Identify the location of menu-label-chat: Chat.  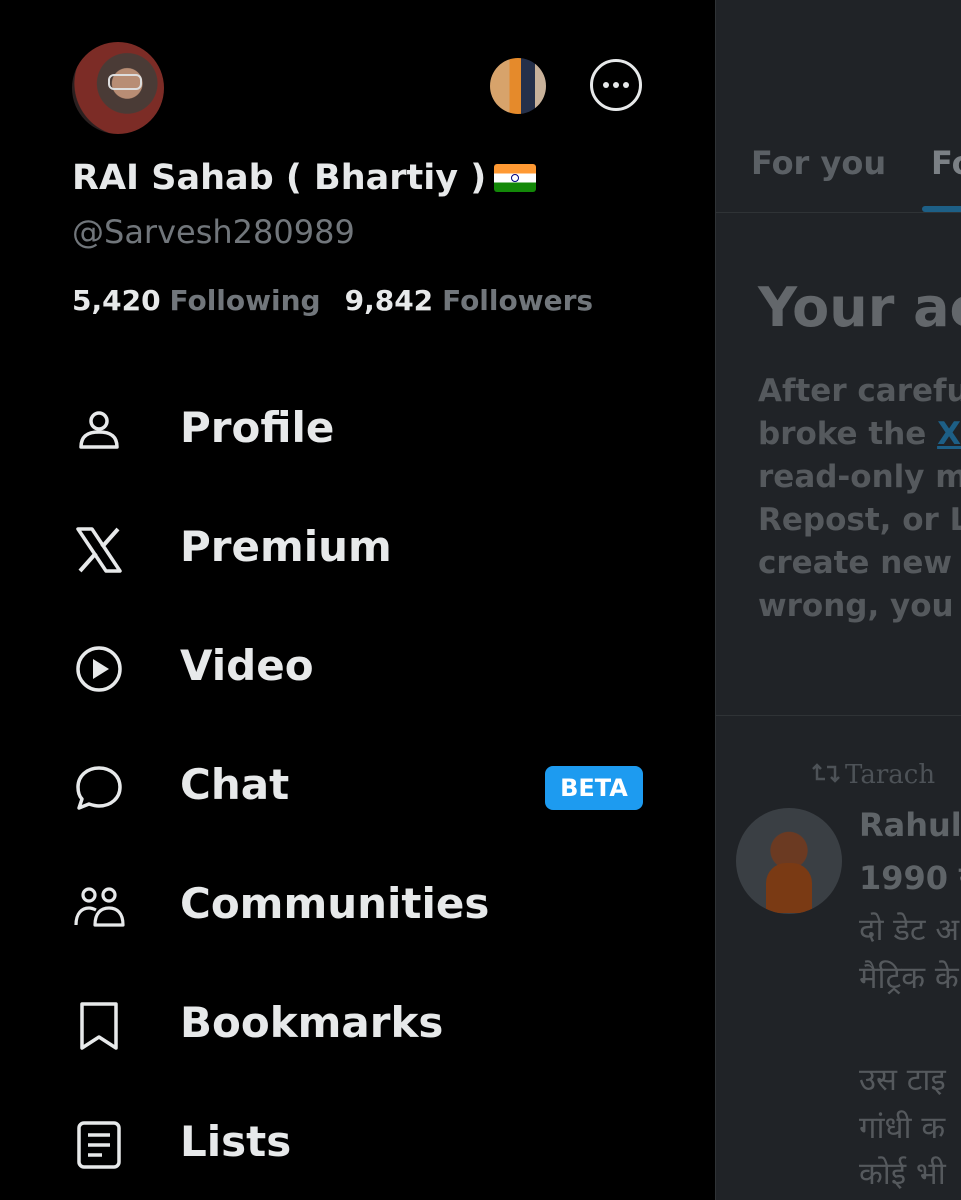
(235, 784).